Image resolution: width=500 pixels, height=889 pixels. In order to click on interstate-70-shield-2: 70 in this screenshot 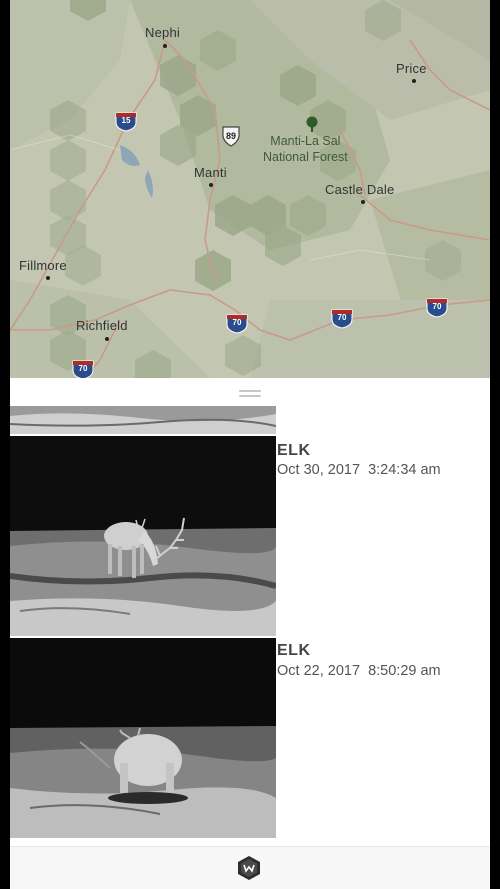, I will do `click(342, 318)`.